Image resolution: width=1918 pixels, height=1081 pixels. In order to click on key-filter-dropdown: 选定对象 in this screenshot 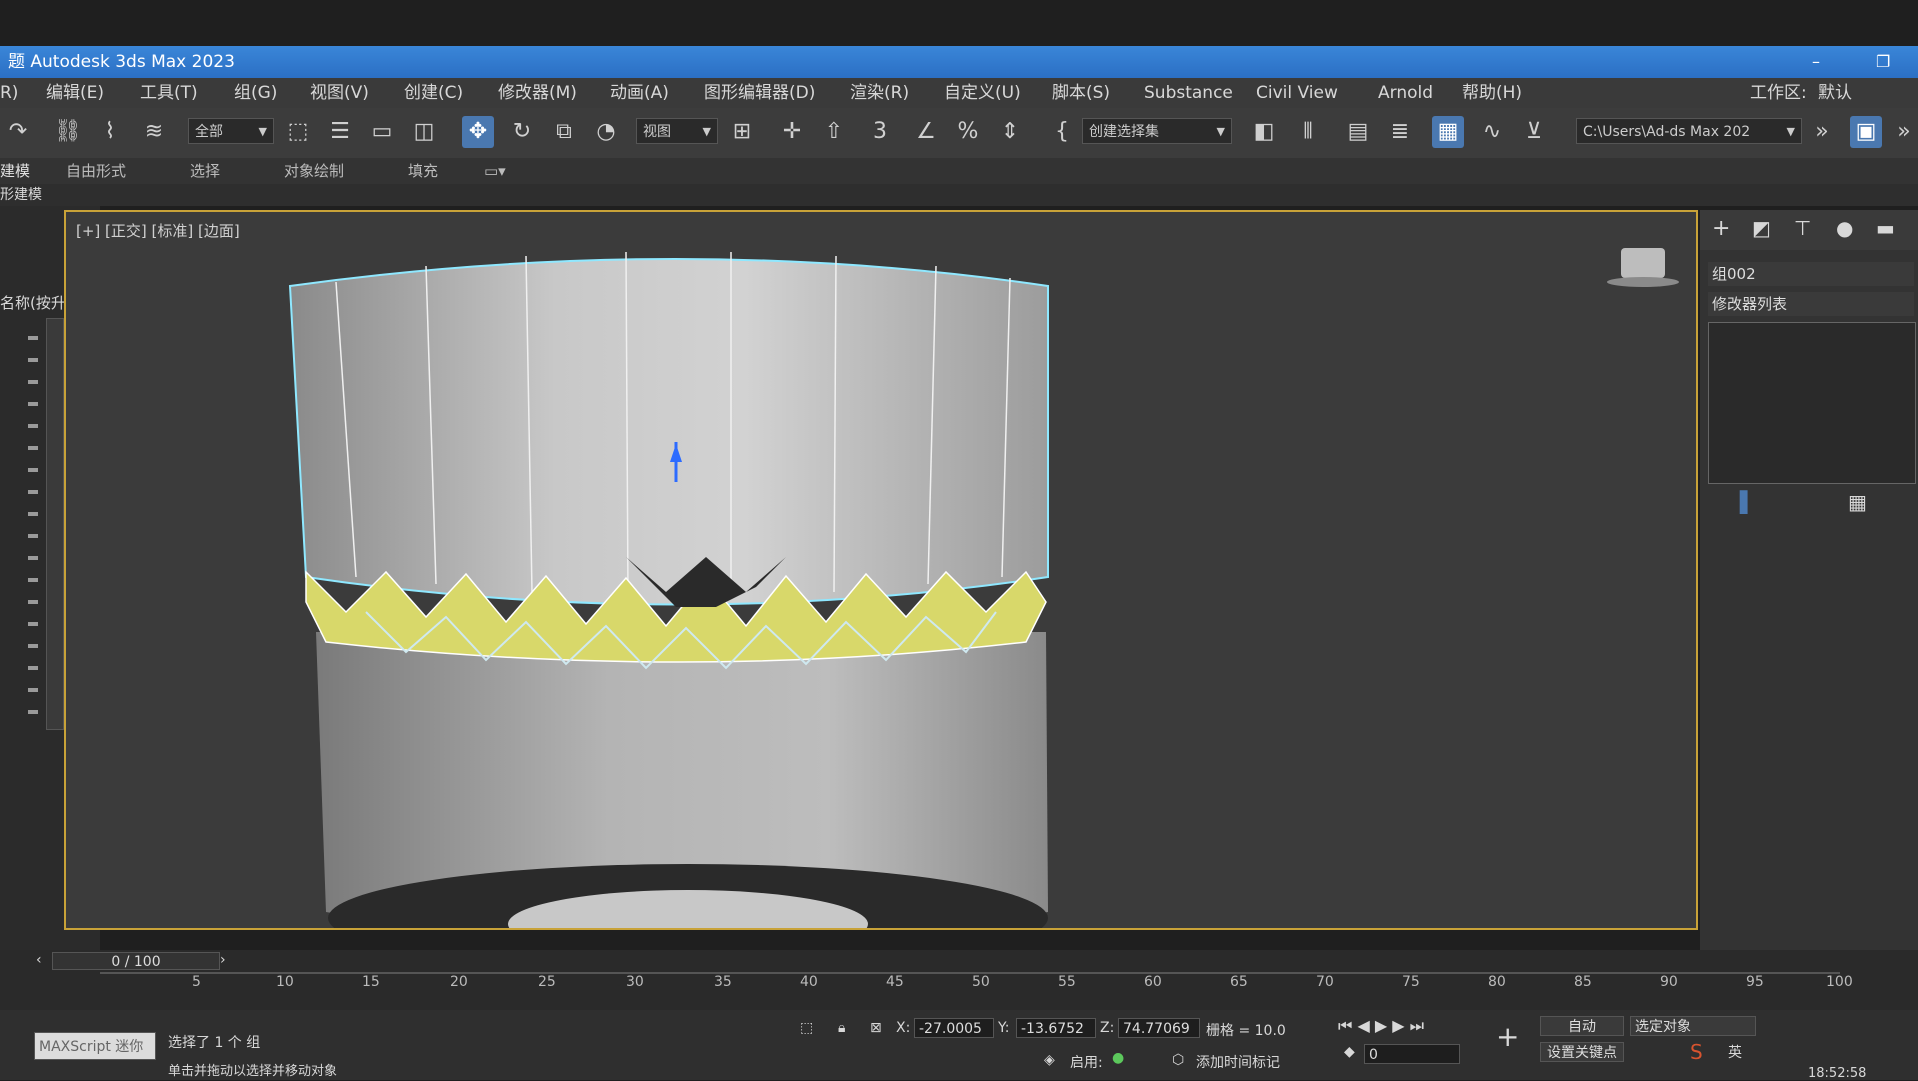, I will do `click(1693, 1026)`.